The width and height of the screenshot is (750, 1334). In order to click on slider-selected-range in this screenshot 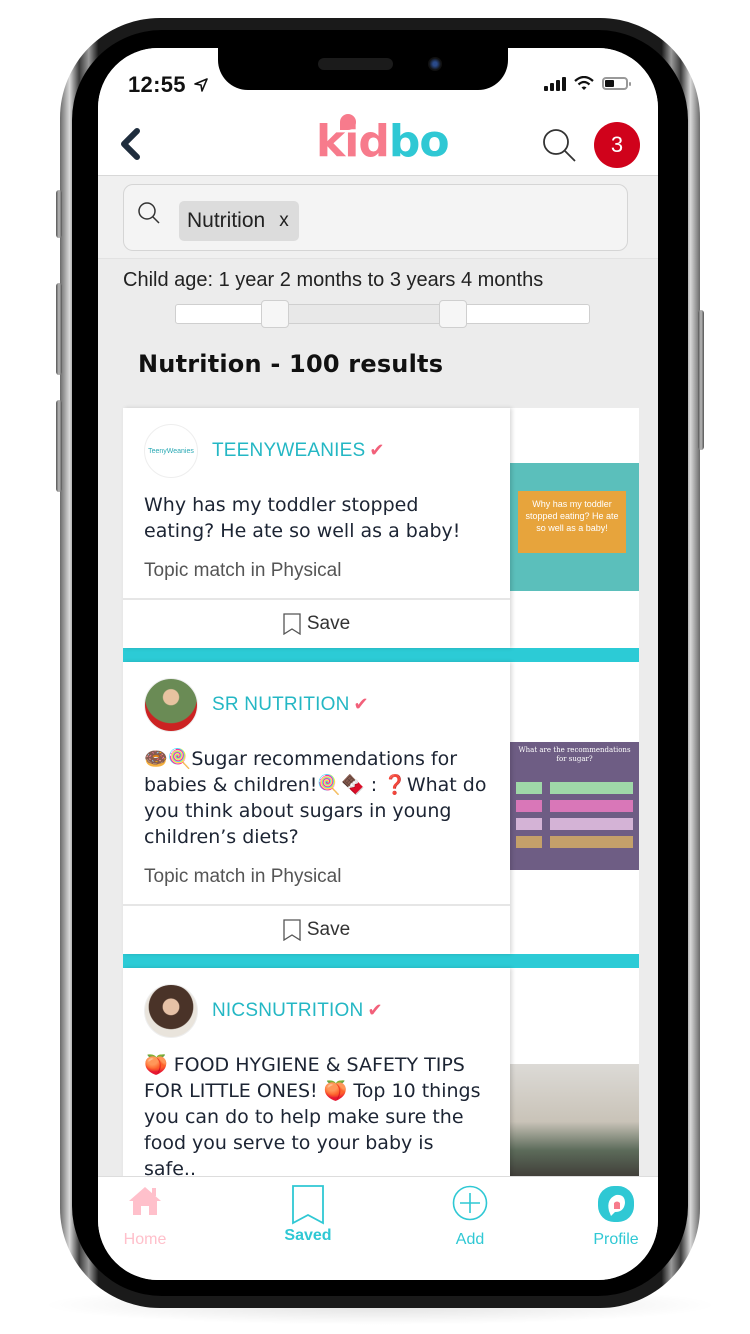, I will do `click(364, 314)`.